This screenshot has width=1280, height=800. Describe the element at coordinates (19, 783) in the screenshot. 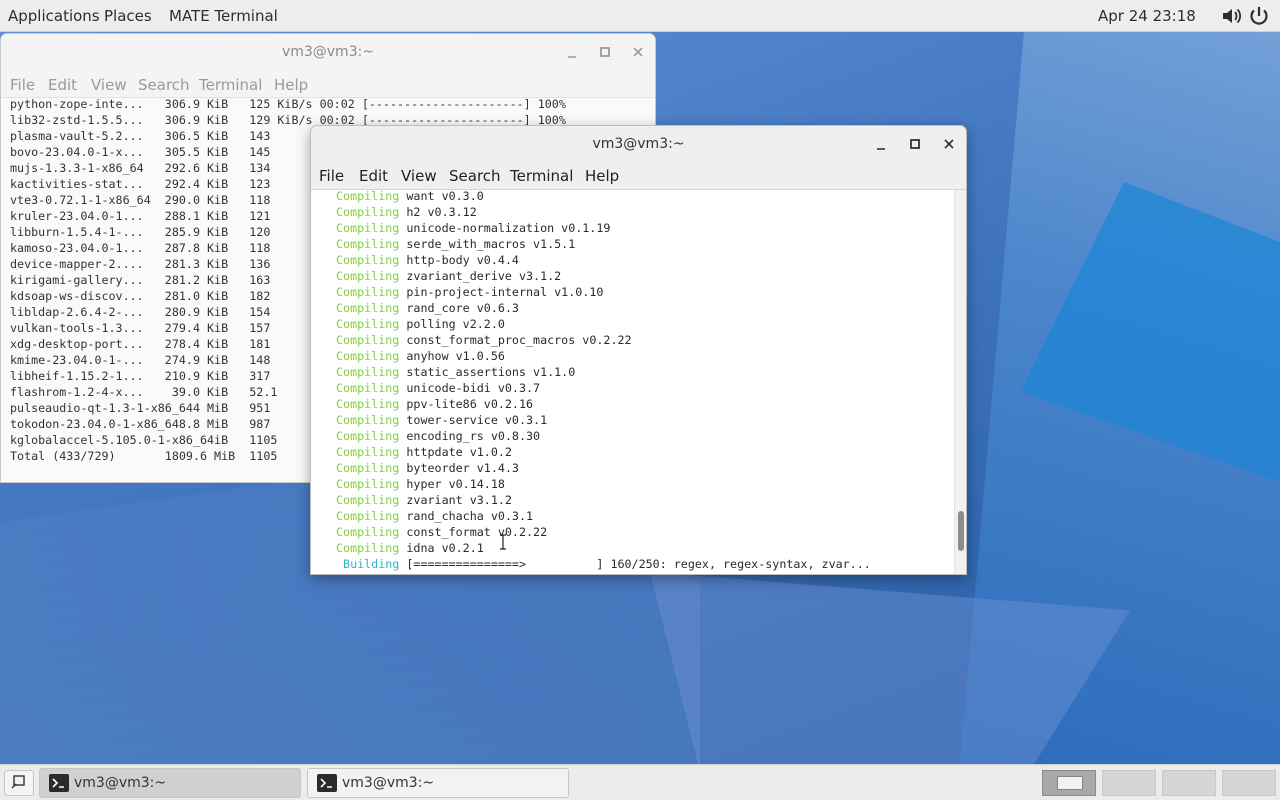

I see `show-desktop-button` at that location.